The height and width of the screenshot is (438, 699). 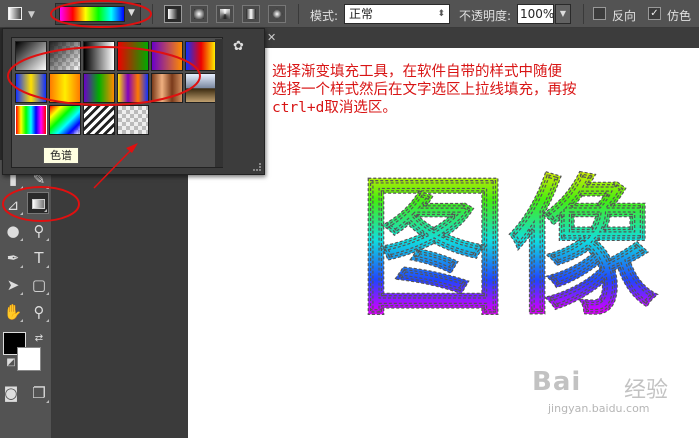 I want to click on opacity-slider-button: ▼, so click(x=563, y=14).